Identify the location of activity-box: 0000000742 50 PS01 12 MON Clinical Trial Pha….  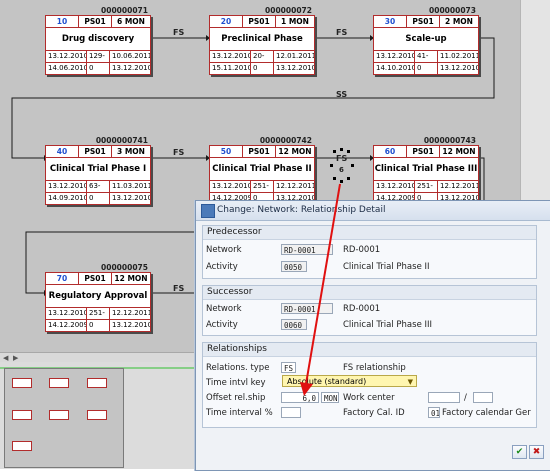
(262, 170).